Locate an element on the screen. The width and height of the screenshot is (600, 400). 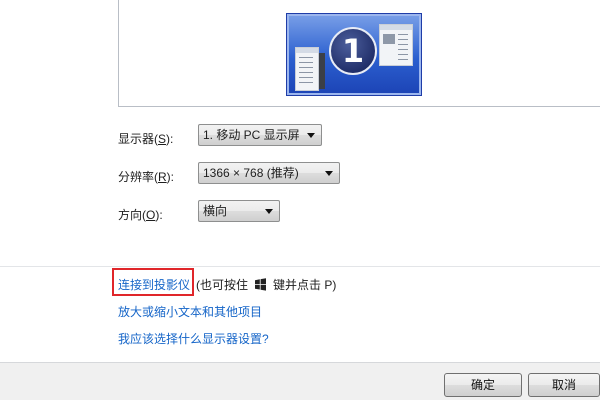
resolution-select: 1366 × 768 (推荐) is located at coordinates (269, 173).